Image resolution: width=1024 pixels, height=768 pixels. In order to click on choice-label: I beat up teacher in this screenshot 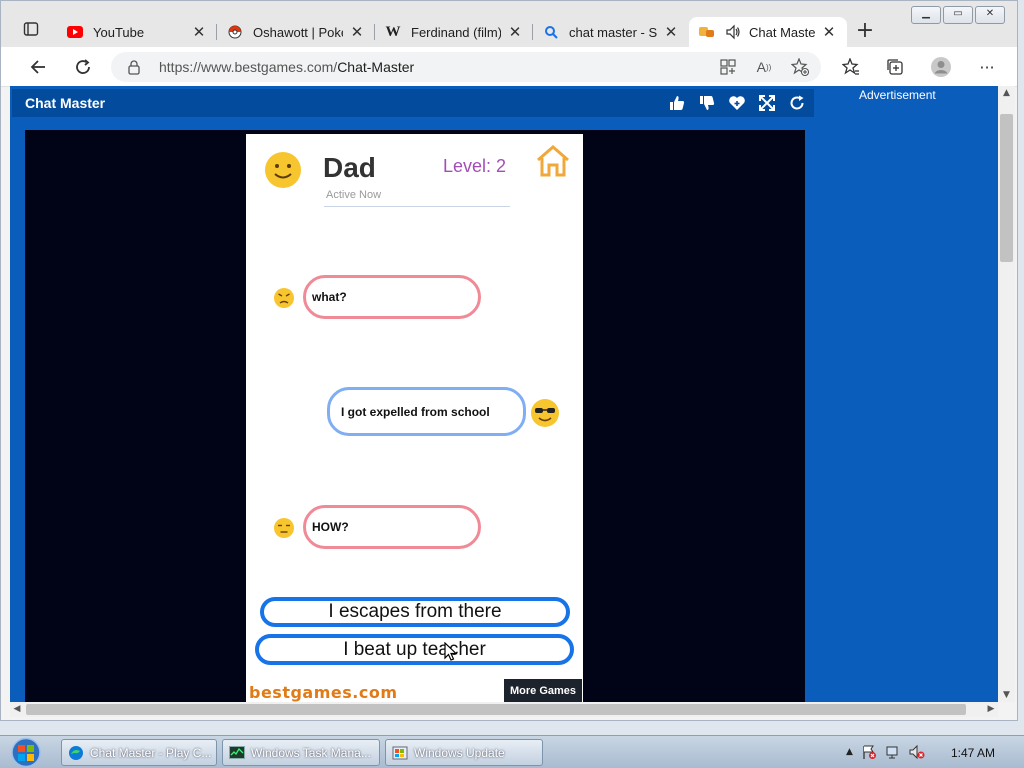, I will do `click(414, 649)`.